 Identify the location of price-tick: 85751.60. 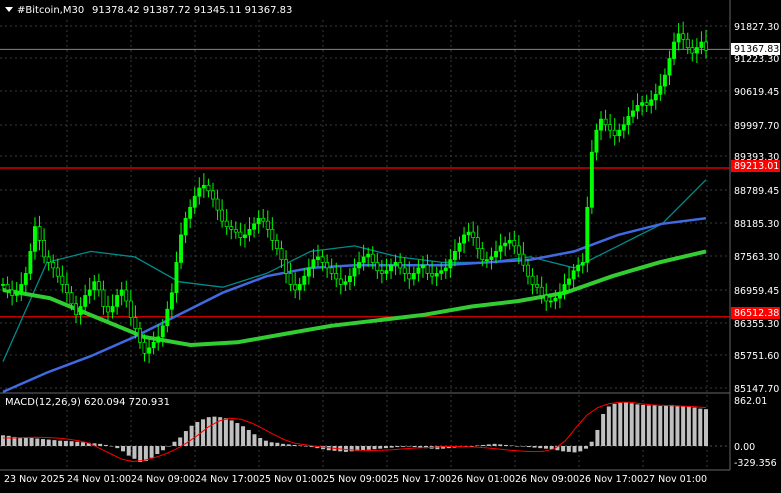
(756, 356).